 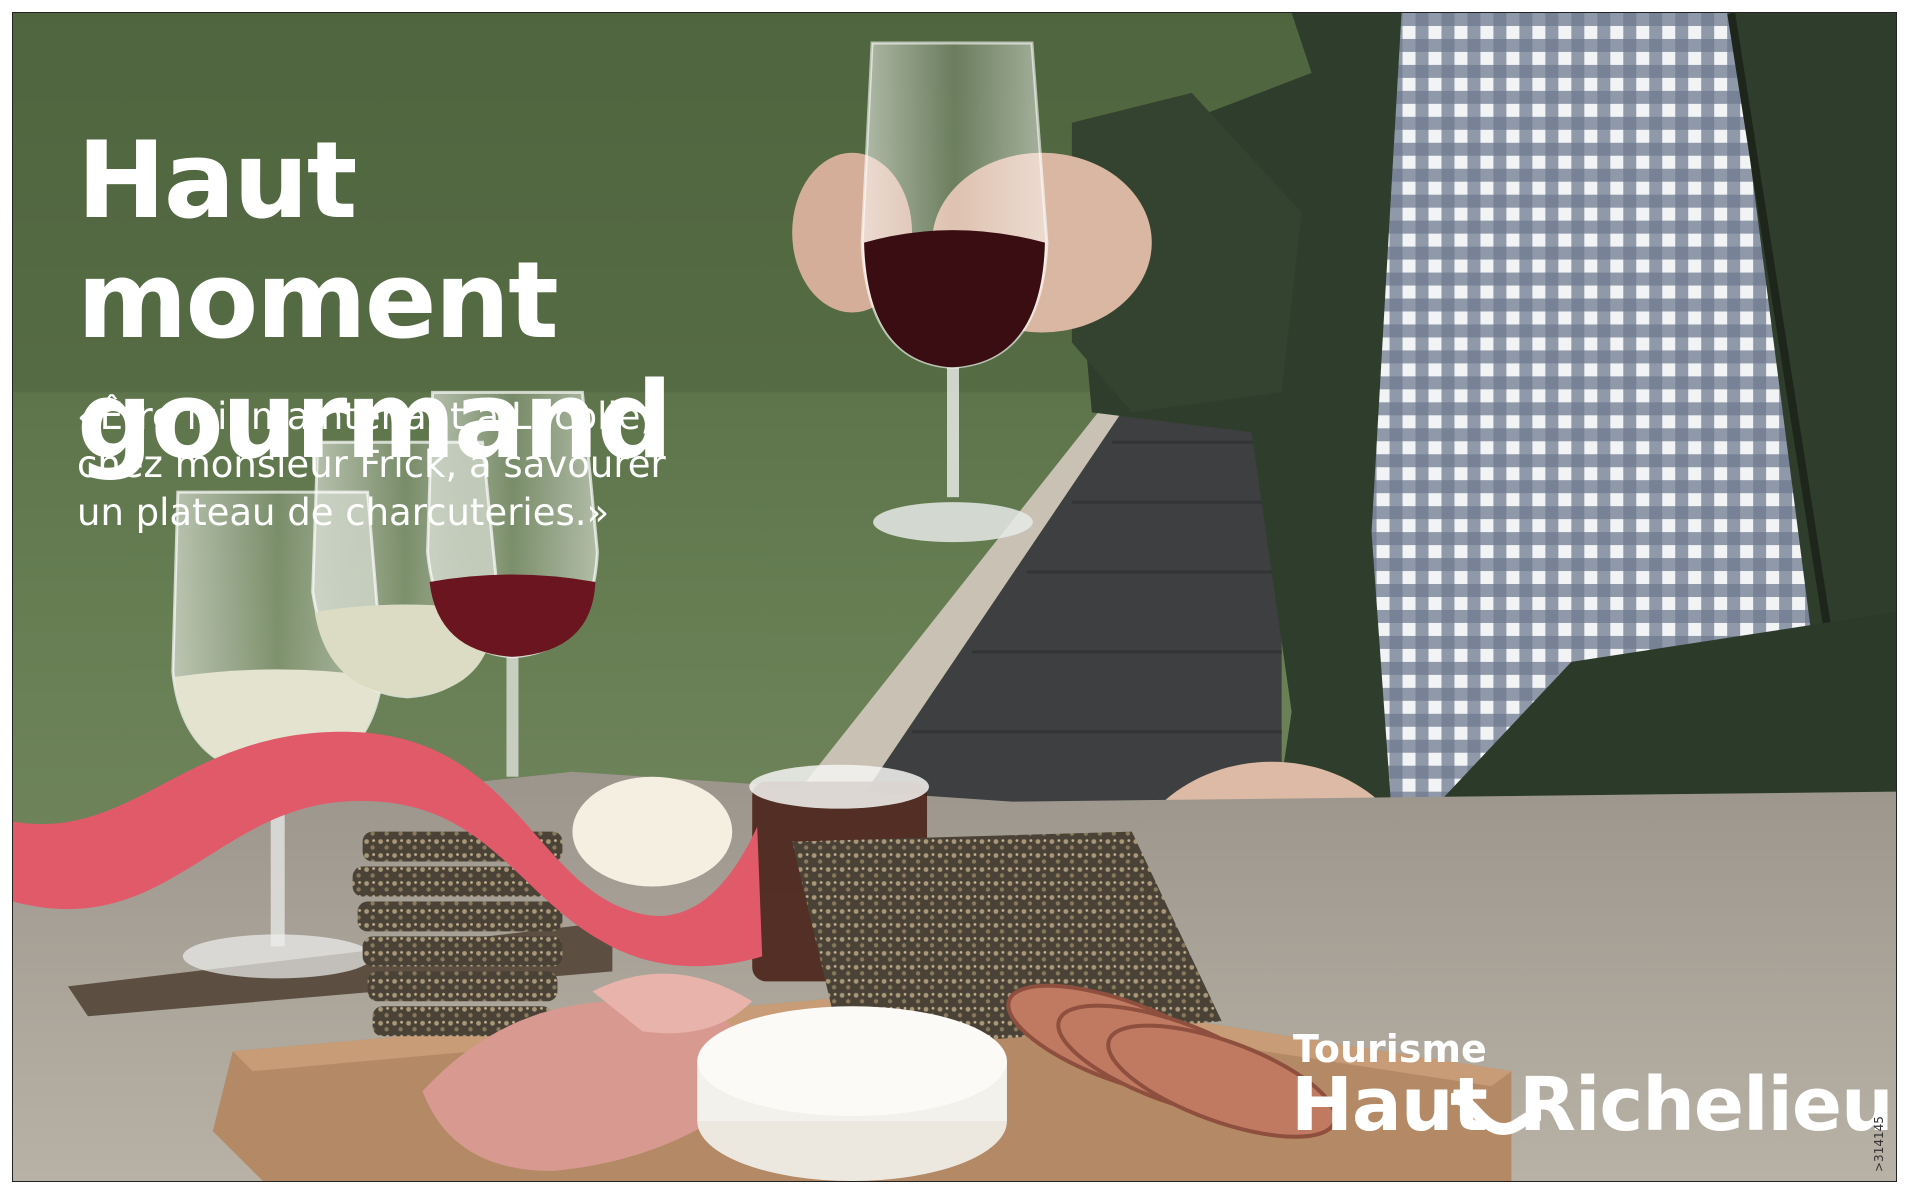 What do you see at coordinates (343, 512) in the screenshot?
I see `quote-line-3: un plateau de charcuteries.»` at bounding box center [343, 512].